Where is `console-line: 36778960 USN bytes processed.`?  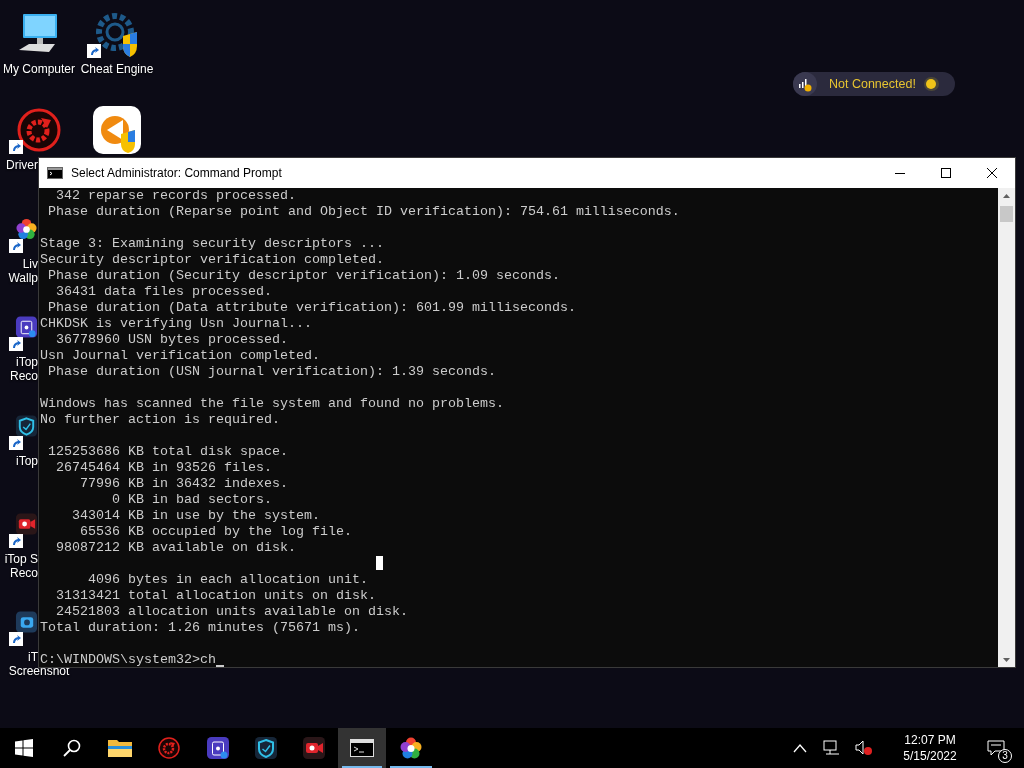 console-line: 36778960 USN bytes processed. is located at coordinates (171, 340).